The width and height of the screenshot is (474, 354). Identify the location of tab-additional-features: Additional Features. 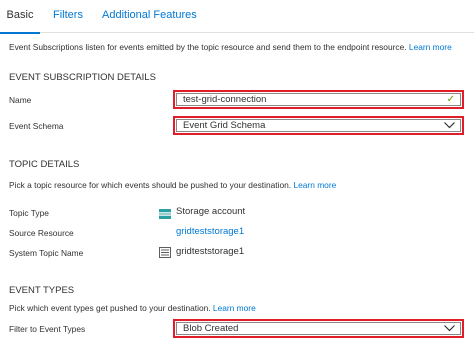
(149, 16).